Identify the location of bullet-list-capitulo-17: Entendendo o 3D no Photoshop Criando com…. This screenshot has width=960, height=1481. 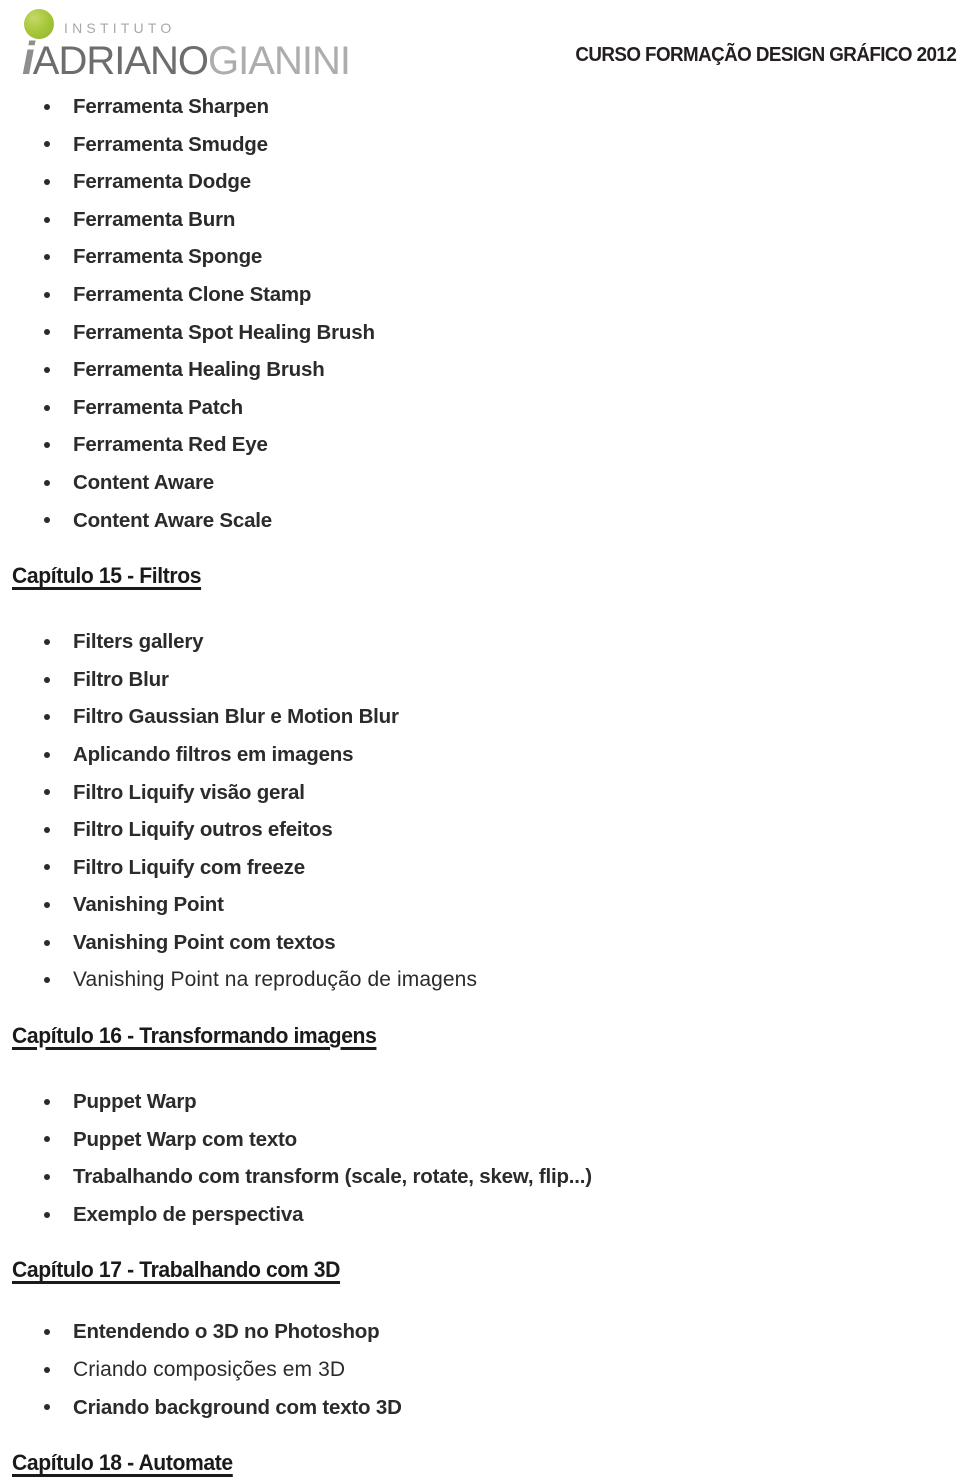
(480, 1369).